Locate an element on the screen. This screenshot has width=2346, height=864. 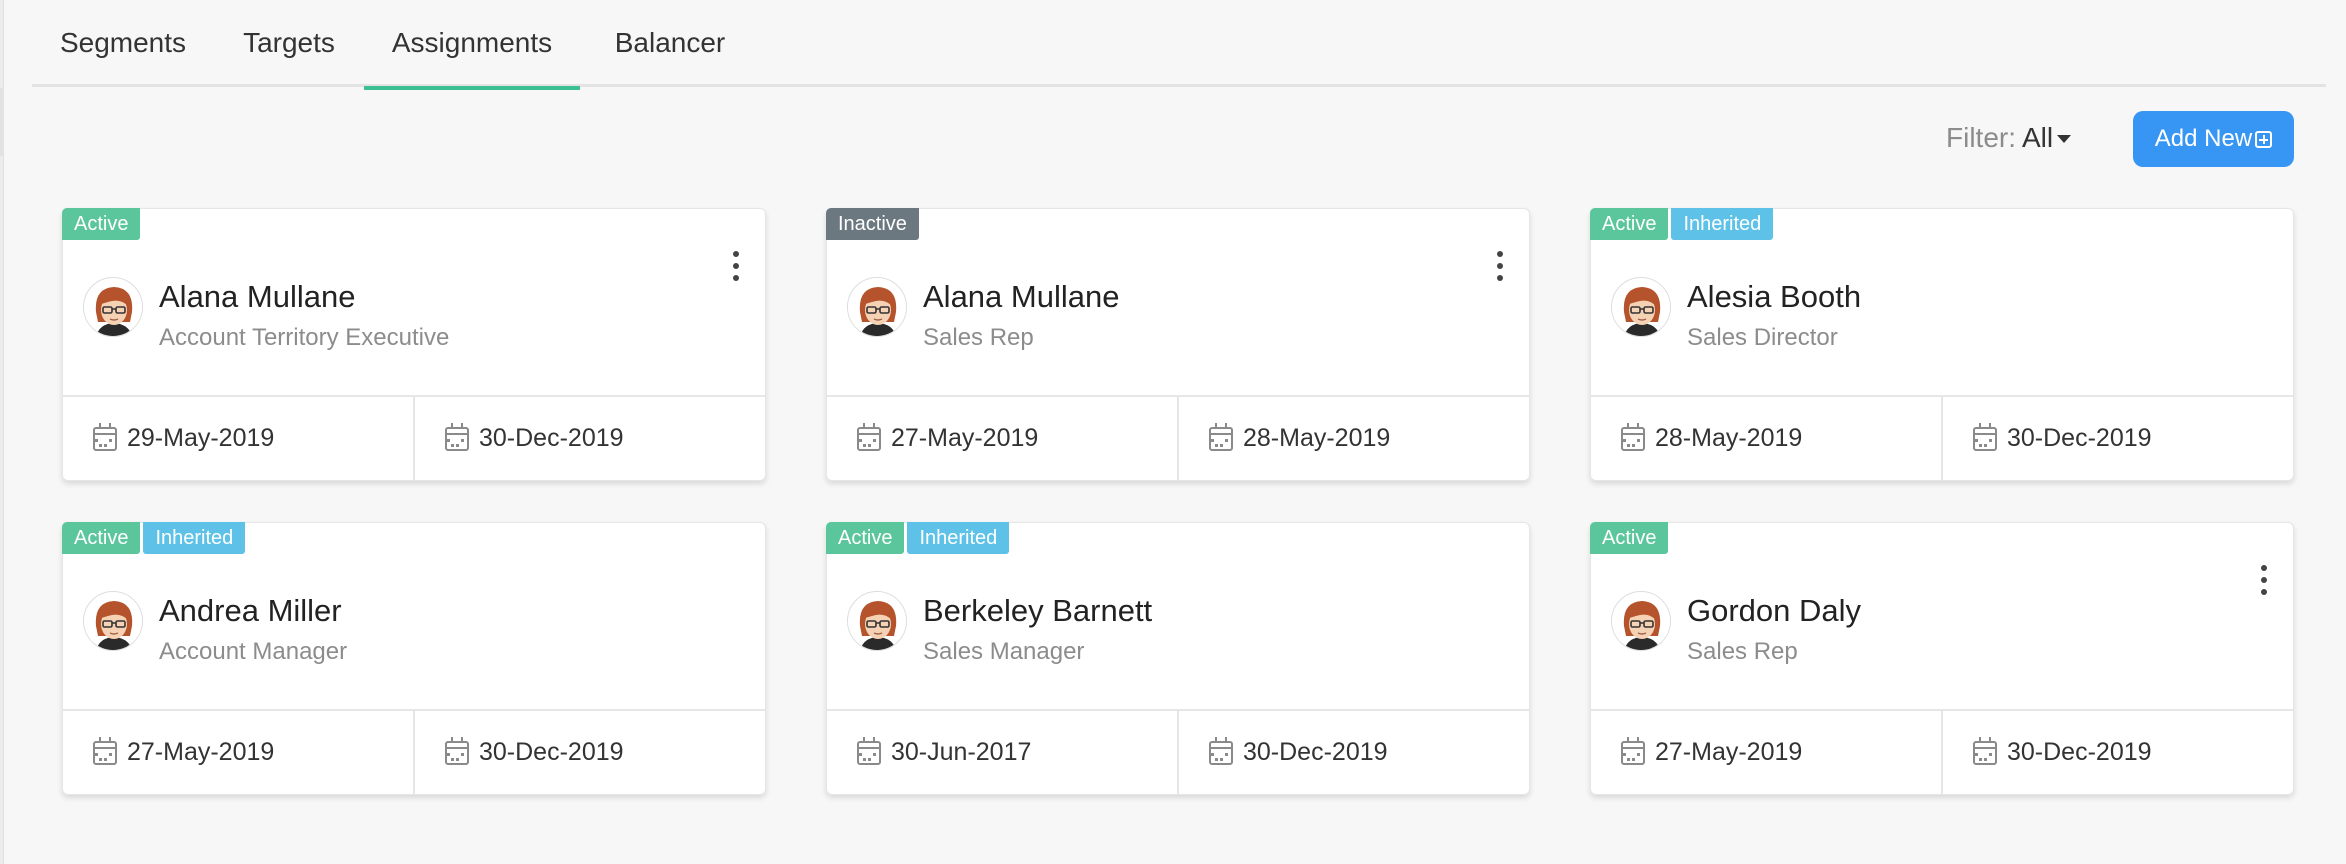
tab-balancer: Balancer is located at coordinates (670, 43).